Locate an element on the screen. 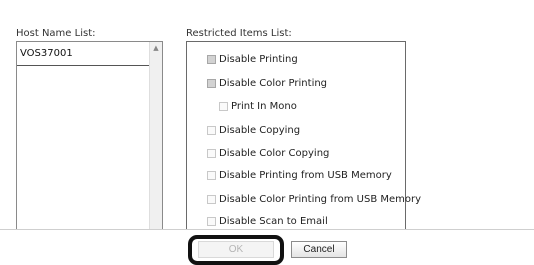 This screenshot has width=534, height=265. restricted-item-disable-copying: Disable Copying is located at coordinates (253, 130).